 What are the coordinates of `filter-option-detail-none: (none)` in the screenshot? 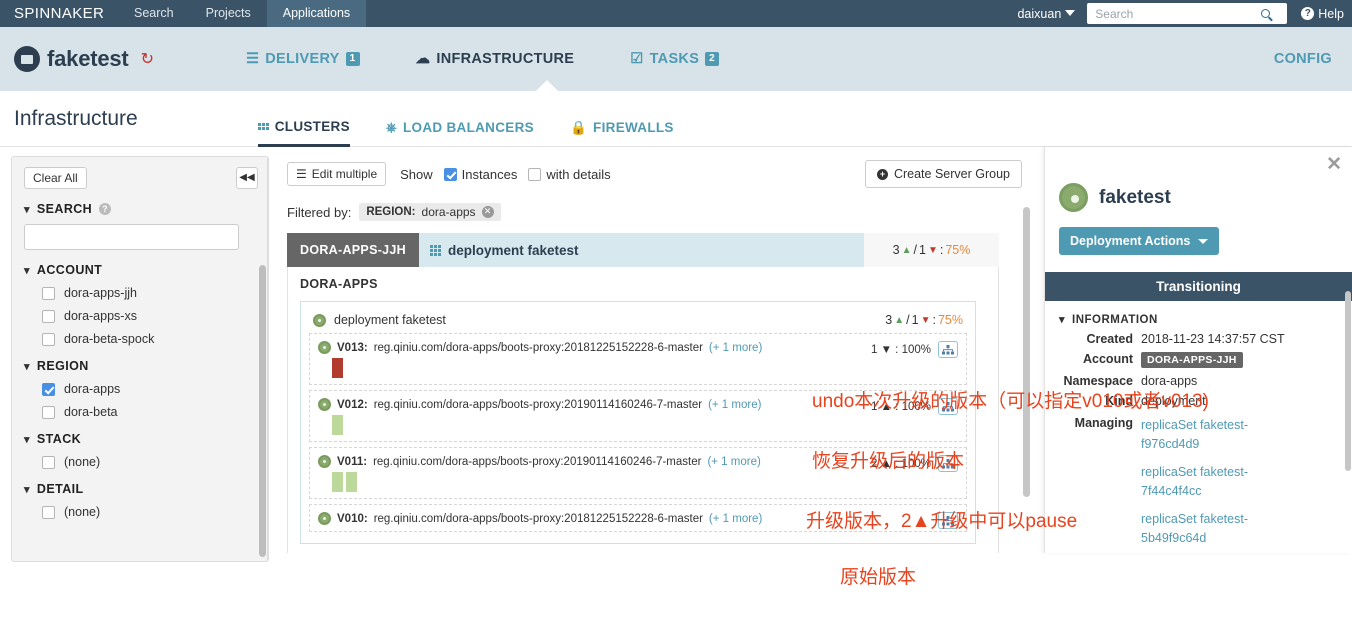 It's located at (146, 512).